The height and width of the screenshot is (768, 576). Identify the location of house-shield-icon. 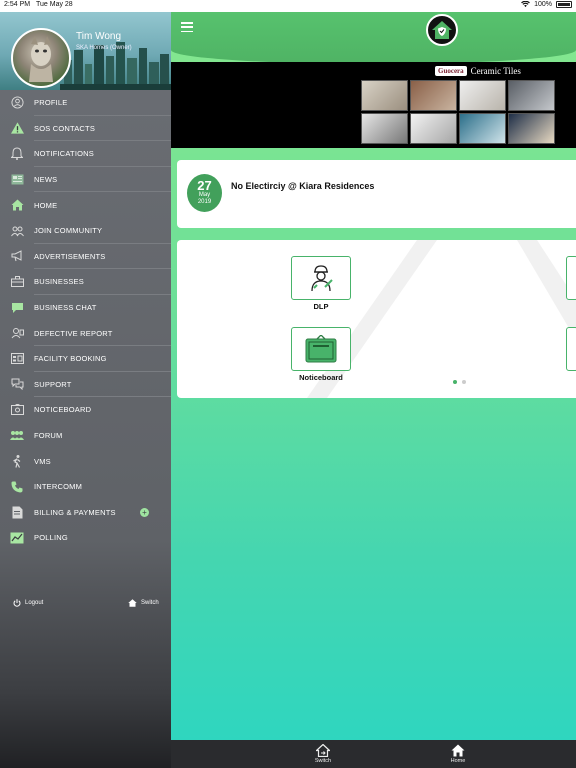
(442, 30).